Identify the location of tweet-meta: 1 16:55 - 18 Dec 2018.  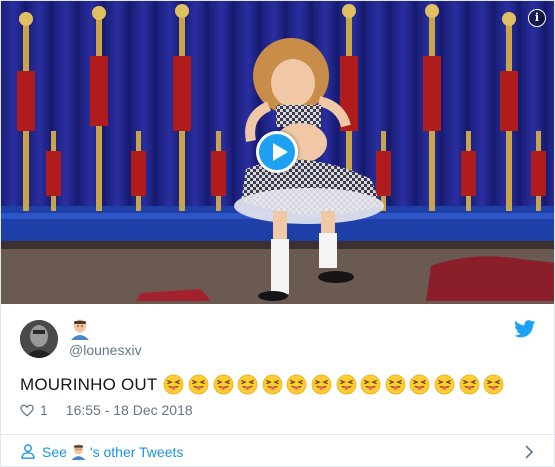
(106, 410).